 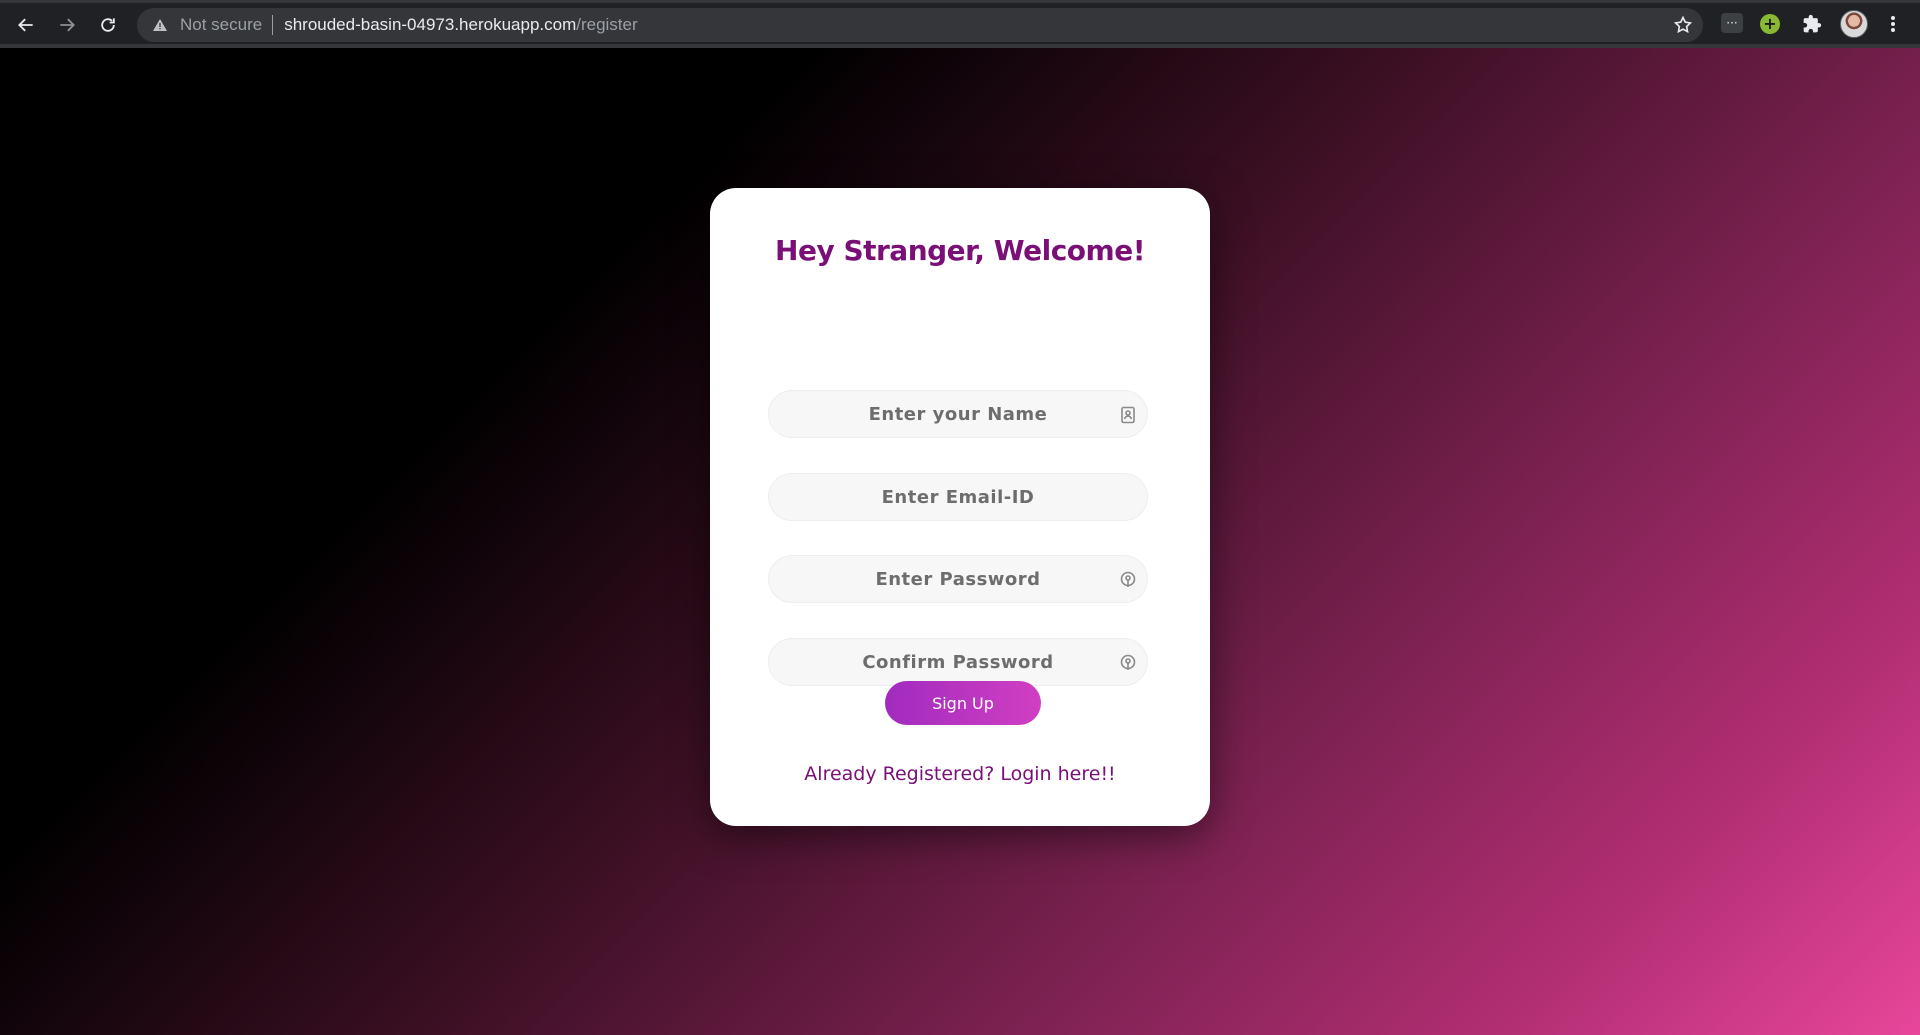 I want to click on name-field, so click(x=958, y=414).